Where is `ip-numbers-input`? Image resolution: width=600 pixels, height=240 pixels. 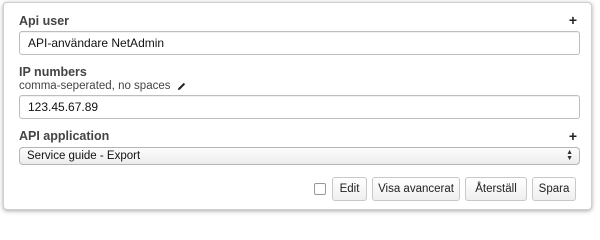 ip-numbers-input is located at coordinates (299, 107).